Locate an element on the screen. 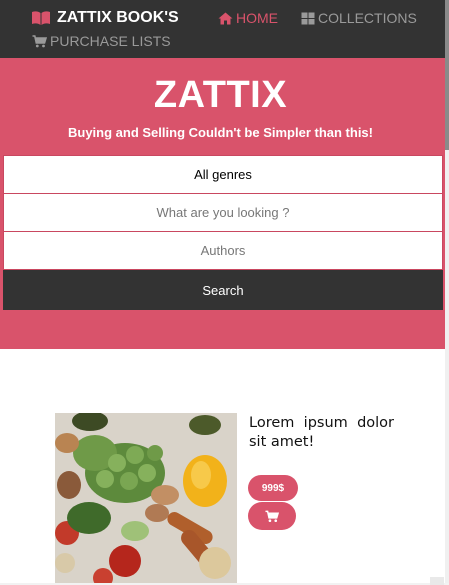 This screenshot has height=585, width=449. brand-logo: ZATTIX BOOK'S is located at coordinates (105, 18).